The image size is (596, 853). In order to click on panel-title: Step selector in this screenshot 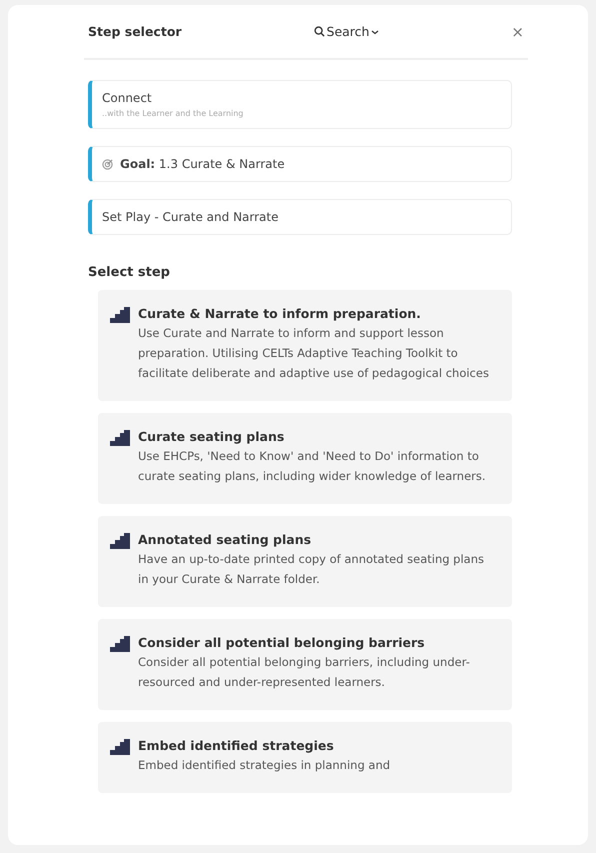, I will do `click(135, 31)`.